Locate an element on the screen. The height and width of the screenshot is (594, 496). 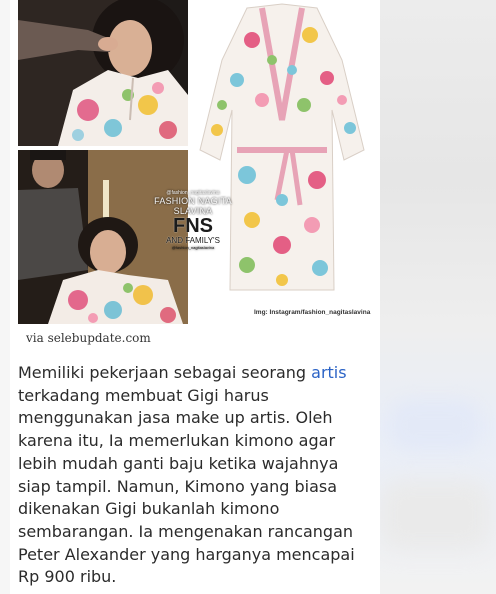
article-line: Memiliki pekerjaan sebagai seorang artis is located at coordinates (196, 373).